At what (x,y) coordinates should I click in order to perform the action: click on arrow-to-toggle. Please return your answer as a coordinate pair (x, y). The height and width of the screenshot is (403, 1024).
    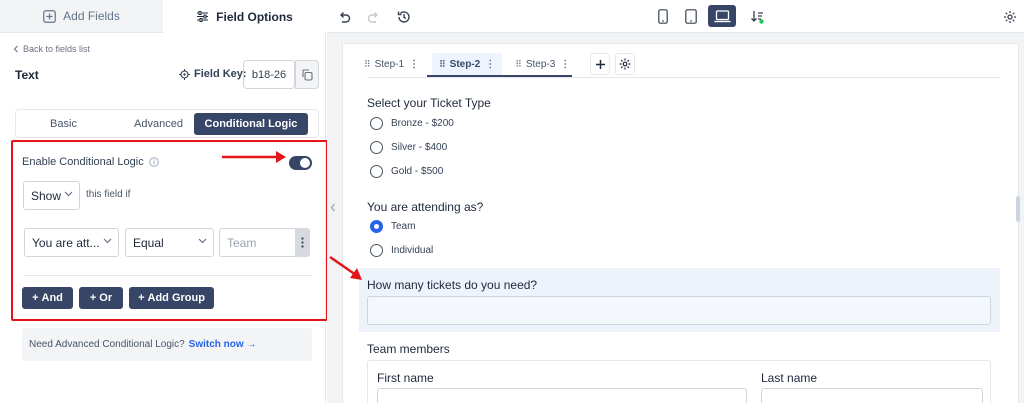
    Looking at the image, I should click on (254, 157).